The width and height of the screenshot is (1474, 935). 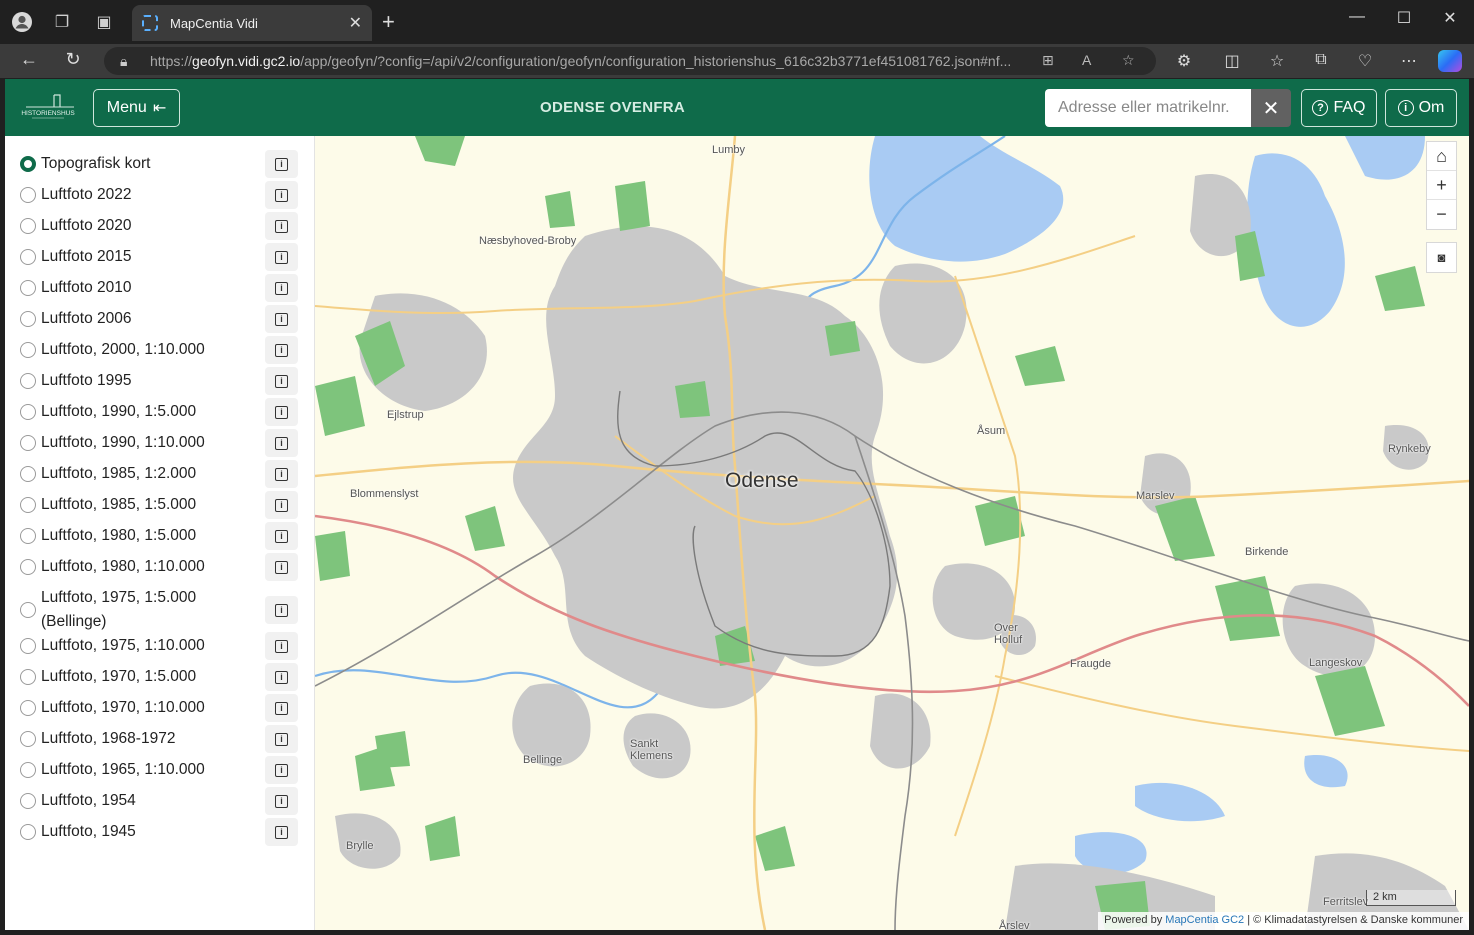 What do you see at coordinates (1048, 60) in the screenshot?
I see `app-available-icon: ⊞` at bounding box center [1048, 60].